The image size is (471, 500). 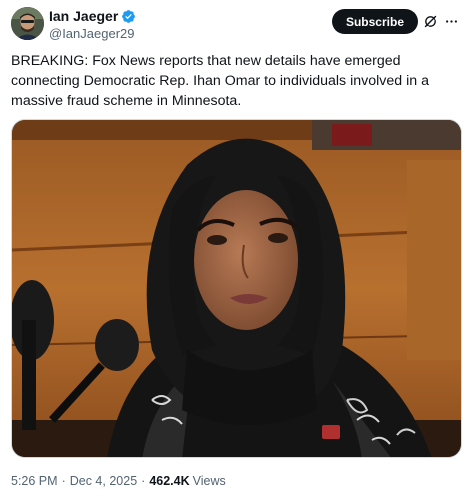 What do you see at coordinates (83, 16) in the screenshot?
I see `author-display-name: Ian Jaeger` at bounding box center [83, 16].